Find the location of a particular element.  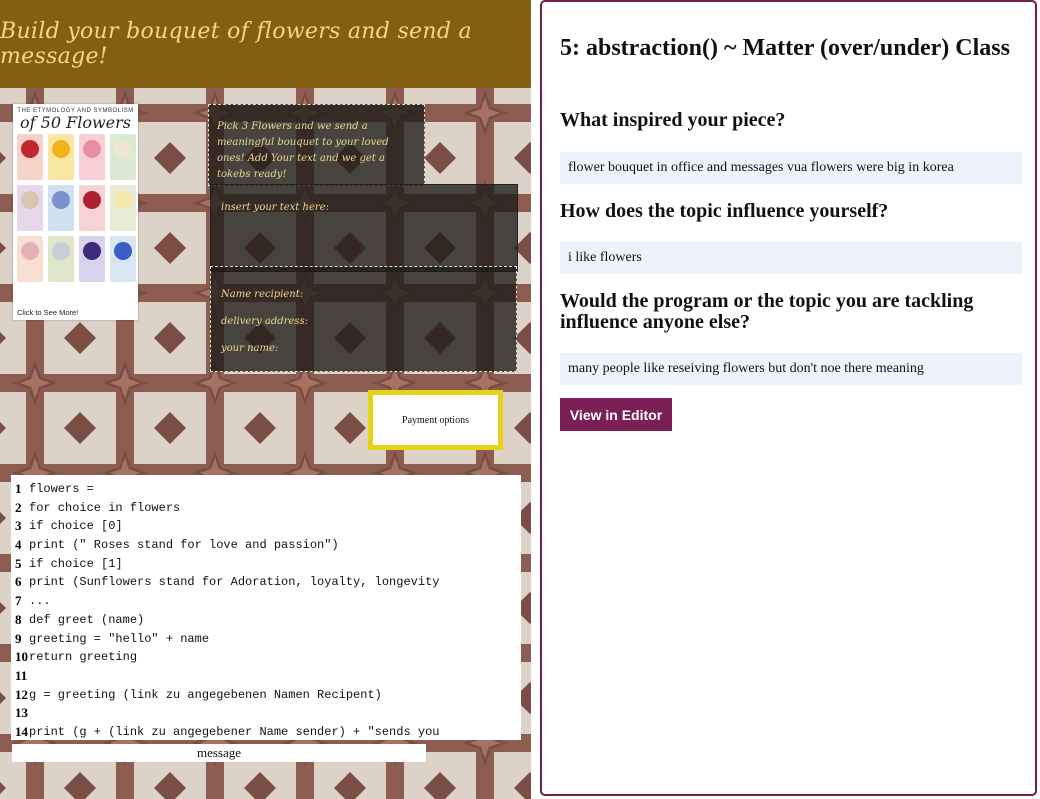

poster-grid is located at coordinates (75, 207).